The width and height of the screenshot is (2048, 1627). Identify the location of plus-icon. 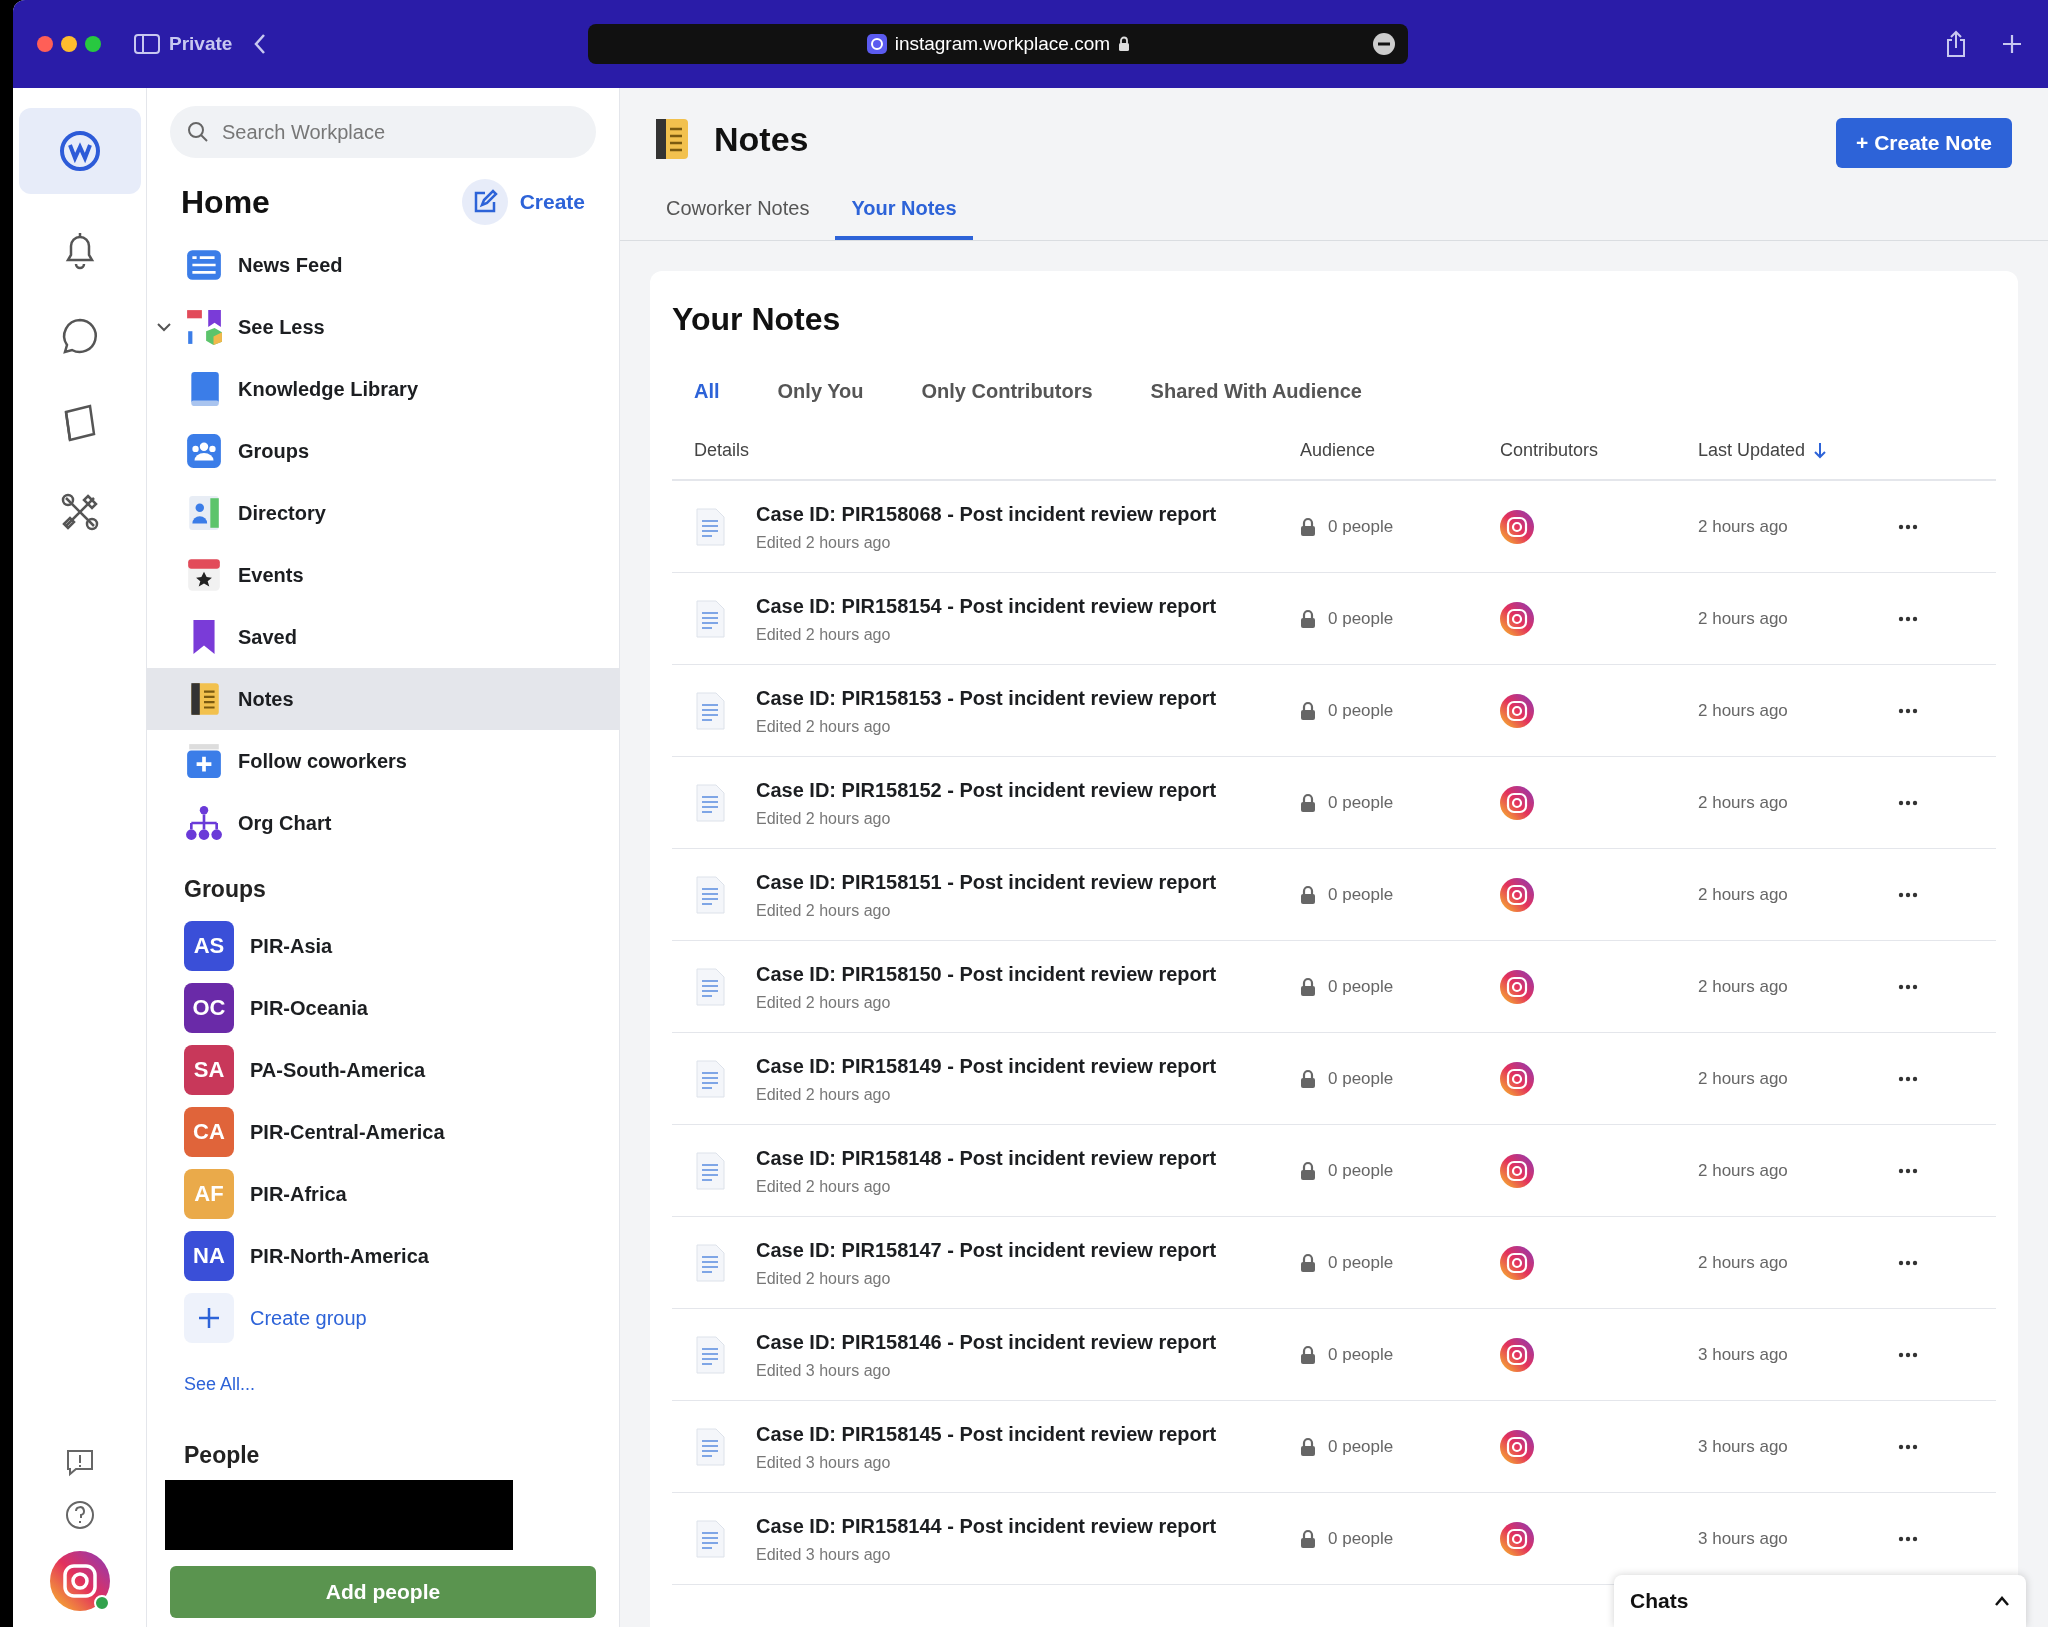
(209, 1317).